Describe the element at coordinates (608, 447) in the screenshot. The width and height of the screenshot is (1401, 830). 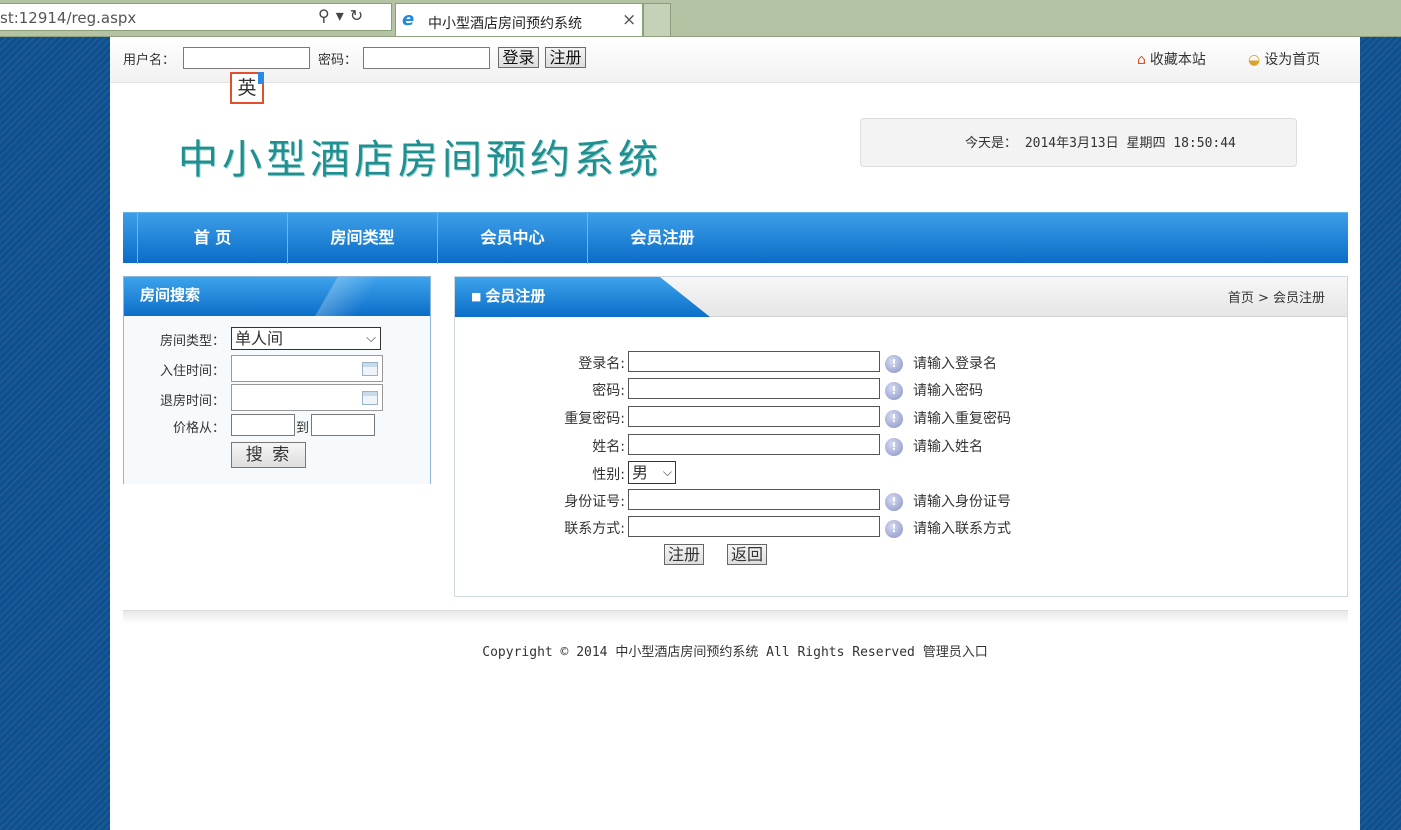
I see `real-name-label: 姓名:` at that location.